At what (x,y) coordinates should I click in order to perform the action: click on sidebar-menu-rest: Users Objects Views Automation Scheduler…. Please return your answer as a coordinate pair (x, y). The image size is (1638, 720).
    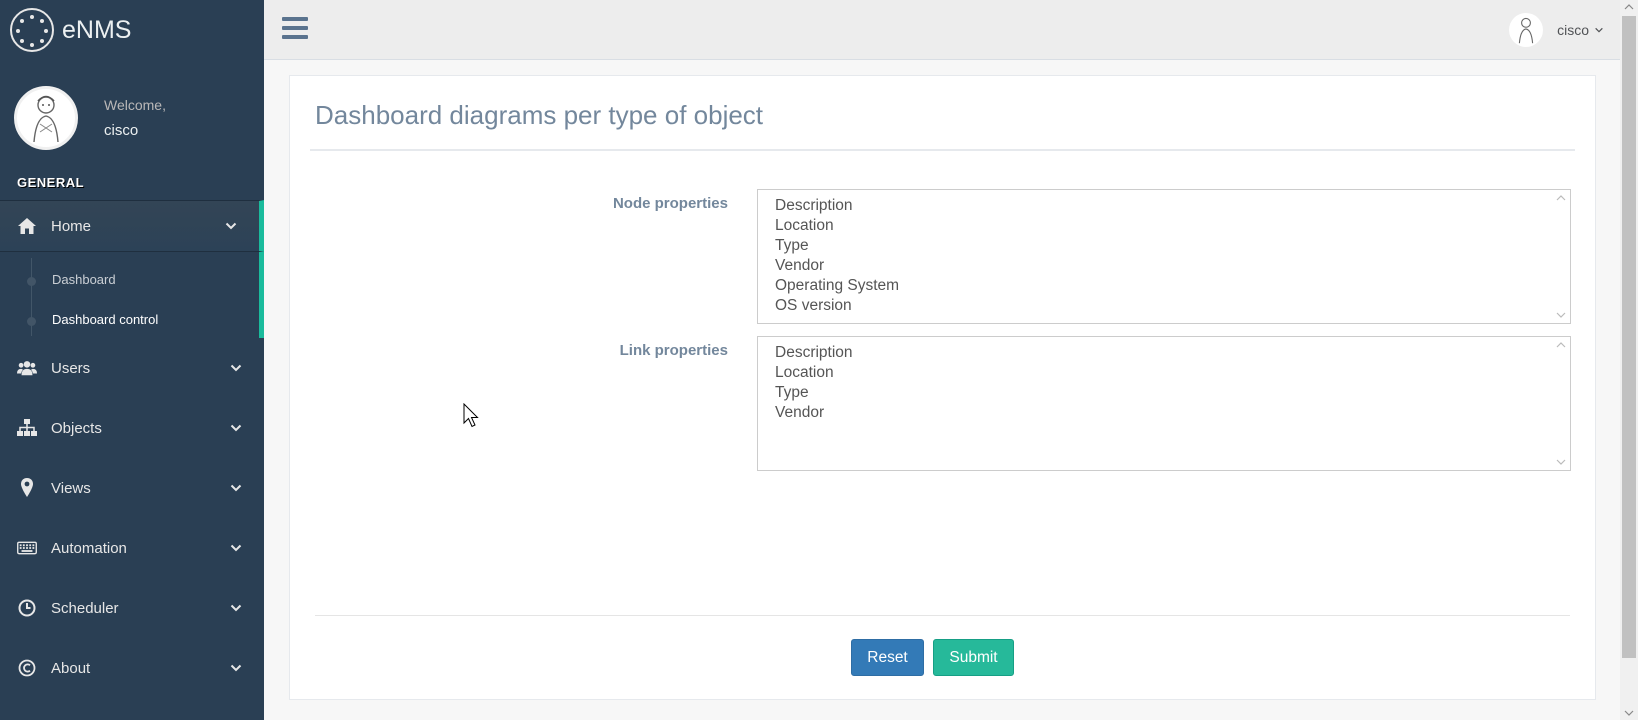
    Looking at the image, I should click on (132, 518).